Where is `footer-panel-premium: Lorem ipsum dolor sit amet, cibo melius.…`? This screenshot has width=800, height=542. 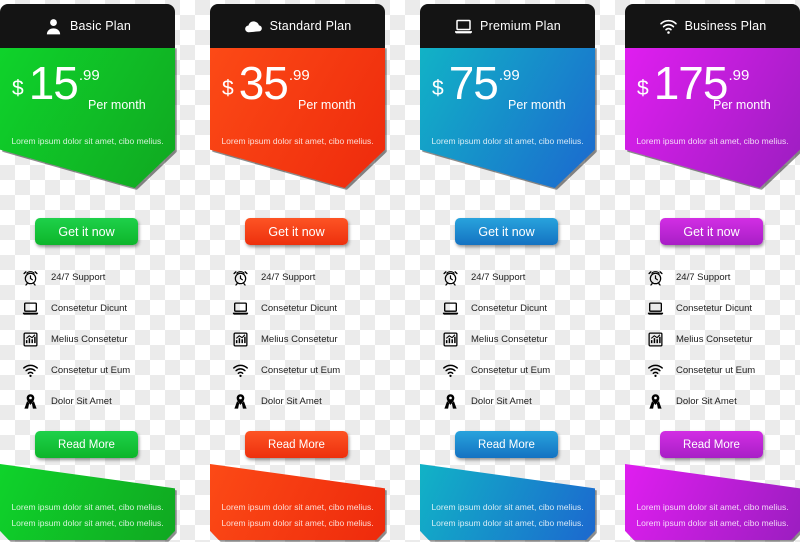
footer-panel-premium: Lorem ipsum dolor sit amet, cibo melius.… is located at coordinates (507, 502).